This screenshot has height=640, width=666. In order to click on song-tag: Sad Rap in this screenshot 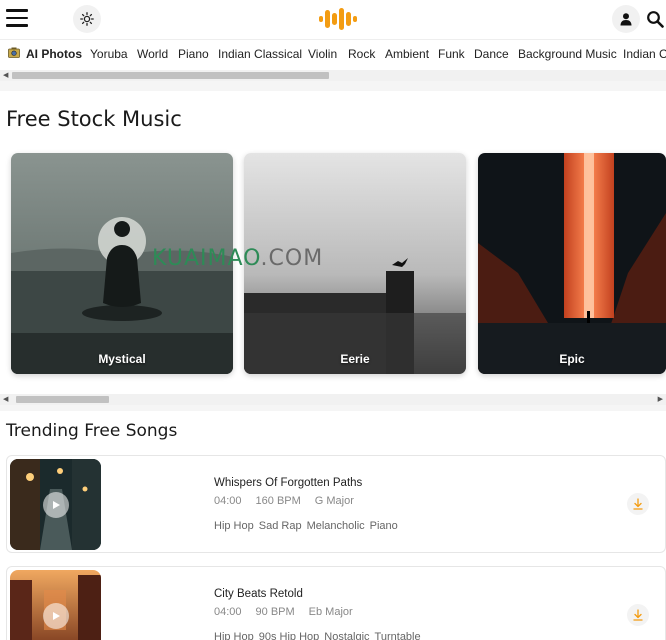, I will do `click(280, 526)`.